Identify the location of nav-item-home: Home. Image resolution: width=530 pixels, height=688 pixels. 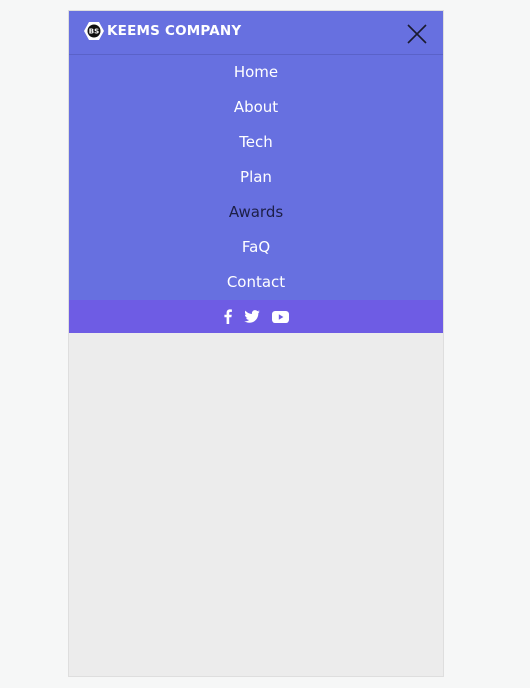
(256, 72).